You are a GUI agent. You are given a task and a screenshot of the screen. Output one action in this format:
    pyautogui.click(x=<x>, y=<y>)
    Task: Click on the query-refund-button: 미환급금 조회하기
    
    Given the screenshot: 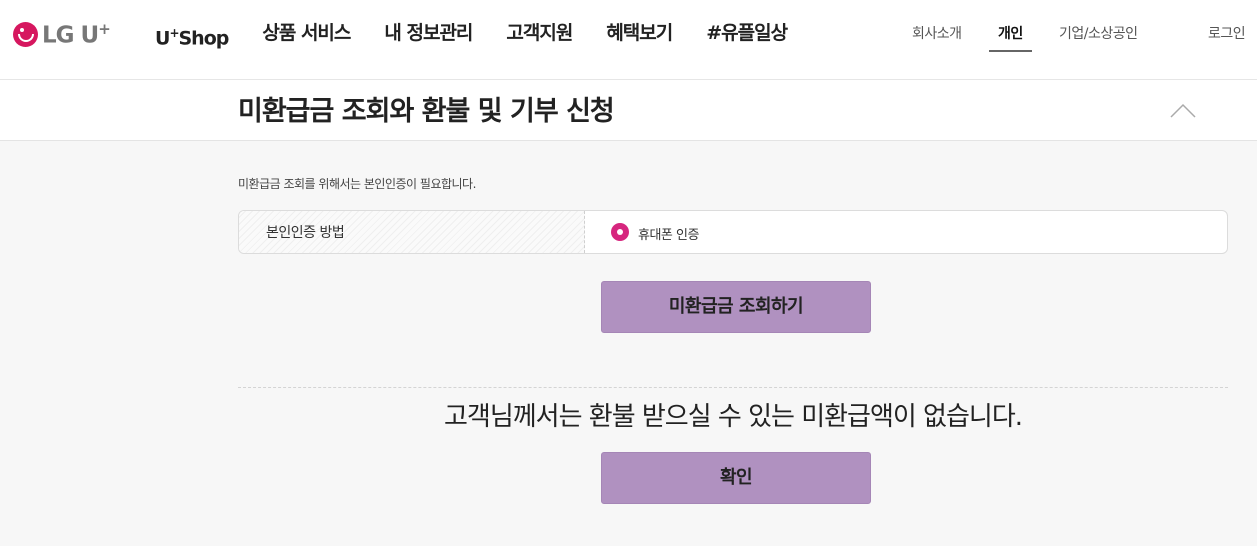 What is the action you would take?
    pyautogui.click(x=736, y=307)
    